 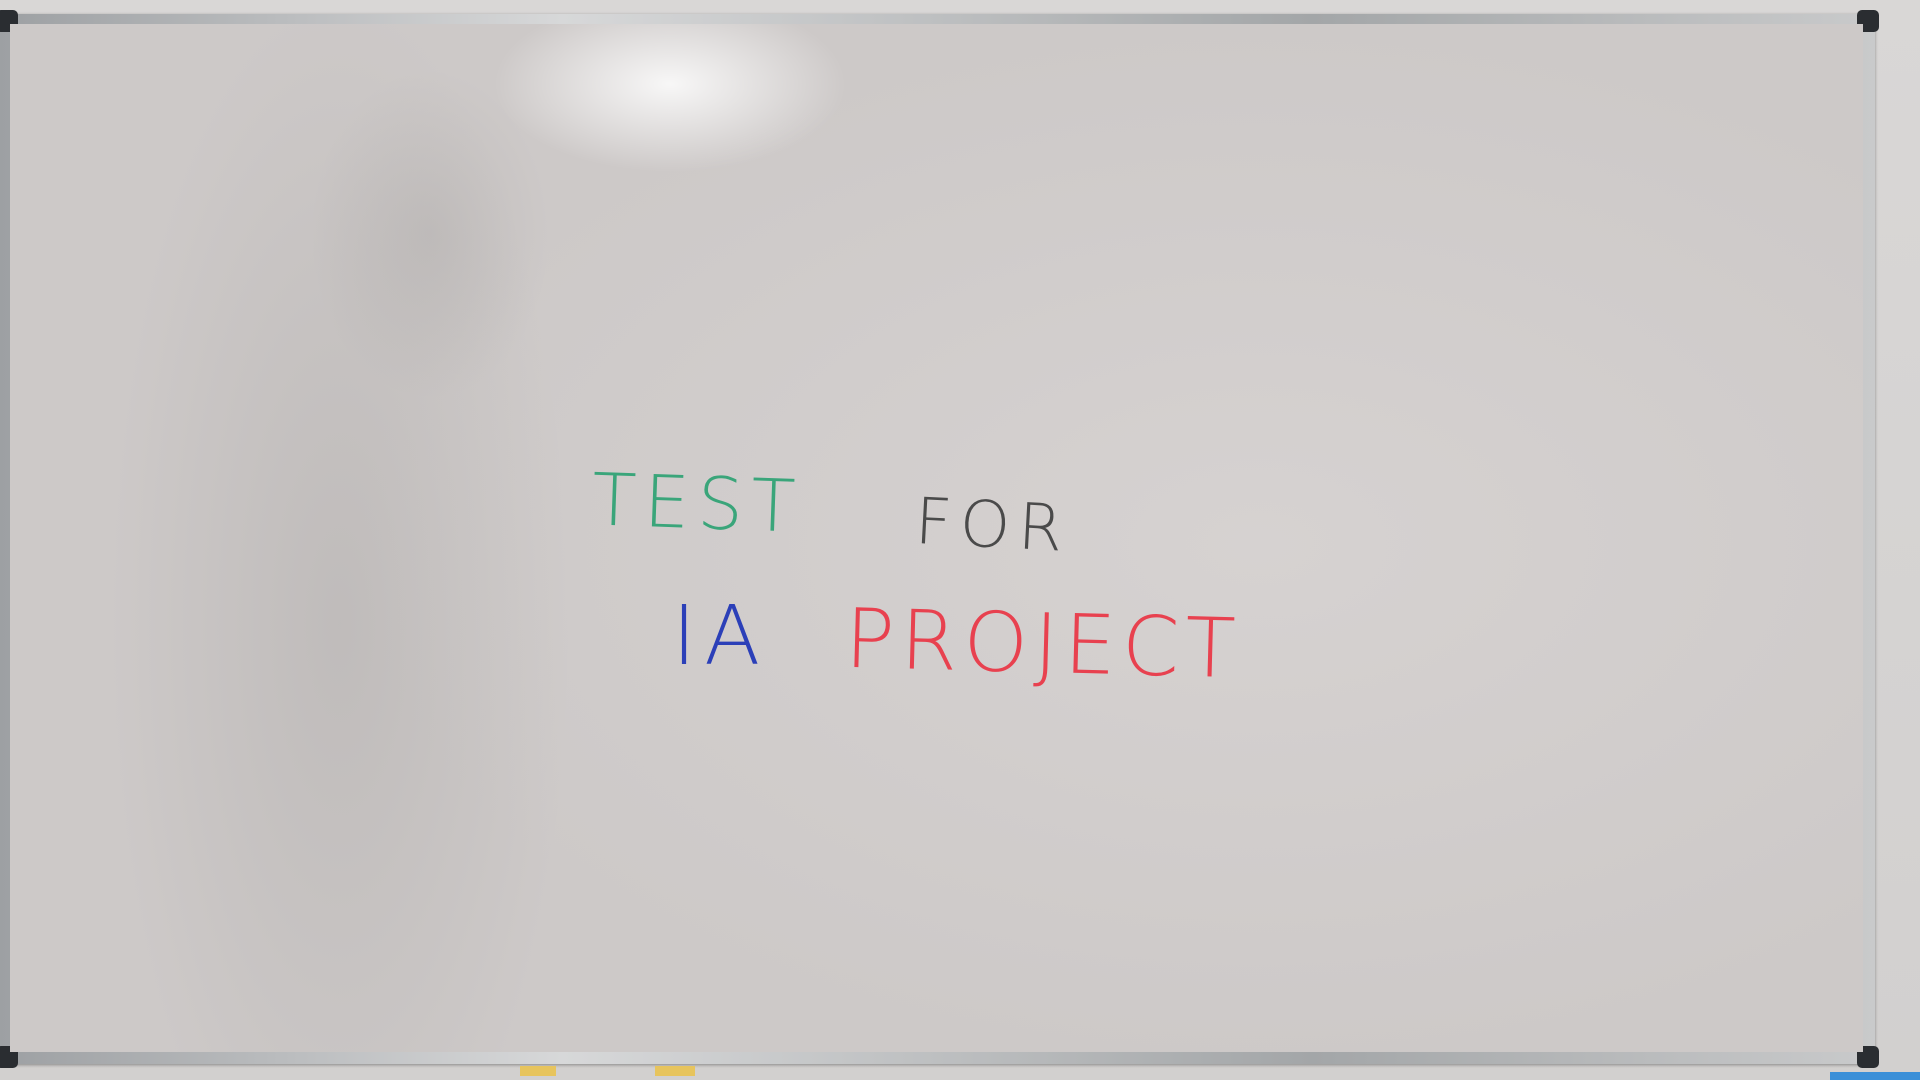 I want to click on handwritten-word-test: TEST, so click(x=697, y=503).